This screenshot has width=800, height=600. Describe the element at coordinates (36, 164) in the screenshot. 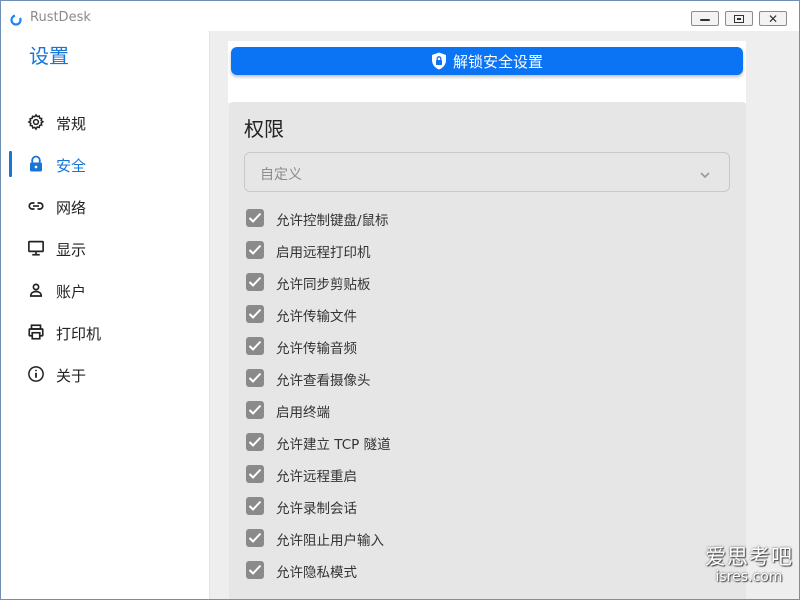

I see `lock-icon` at that location.